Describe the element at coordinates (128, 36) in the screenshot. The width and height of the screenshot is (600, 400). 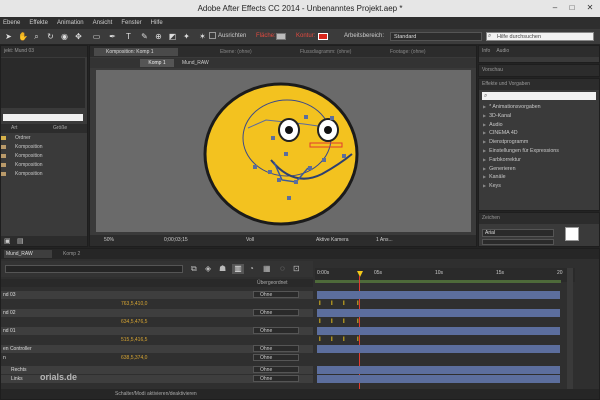
I see `text-tool-icon: T` at that location.